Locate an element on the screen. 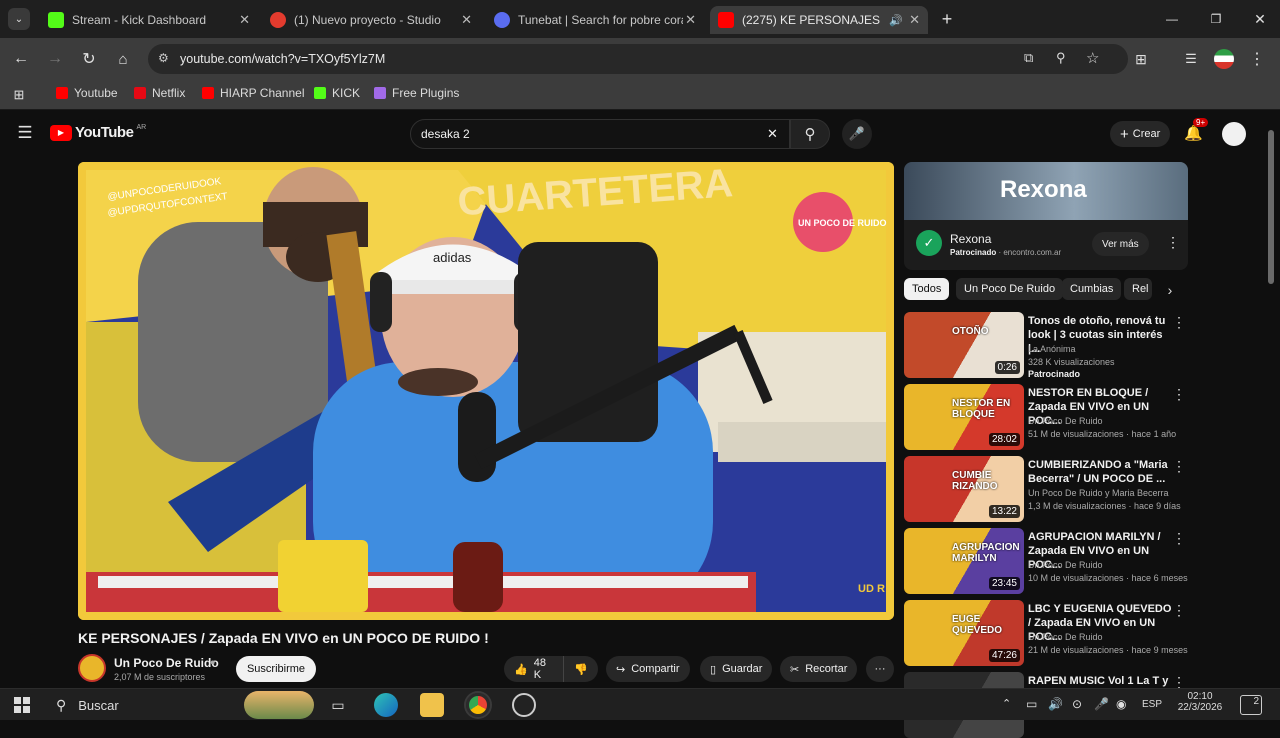 This screenshot has height=738, width=1280. forward-icon: → is located at coordinates (55, 59).